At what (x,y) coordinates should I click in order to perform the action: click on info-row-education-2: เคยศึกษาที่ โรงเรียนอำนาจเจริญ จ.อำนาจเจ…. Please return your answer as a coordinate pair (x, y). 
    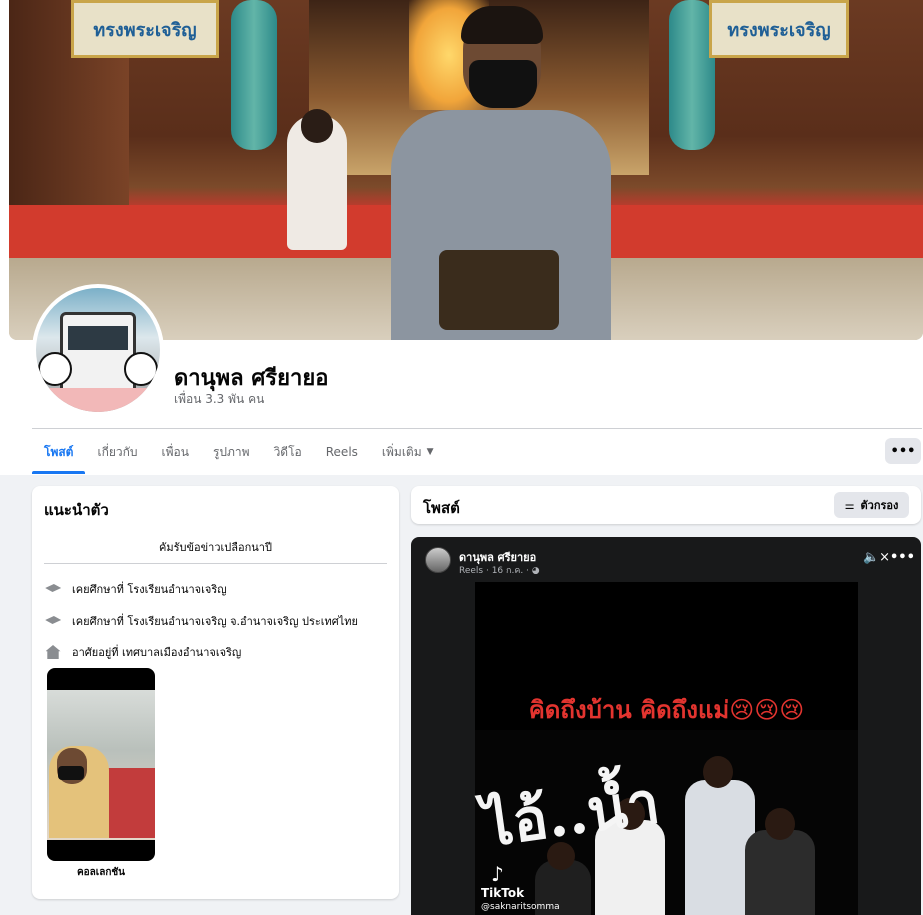
    Looking at the image, I should click on (201, 621).